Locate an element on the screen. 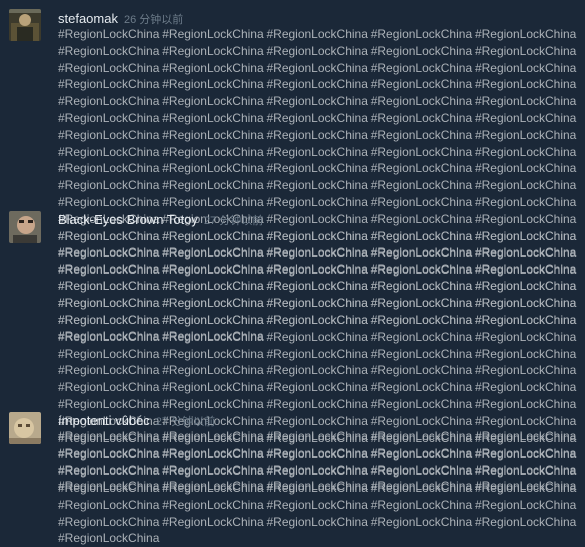 Image resolution: width=585 pixels, height=547 pixels. comment-author: stefaomak is located at coordinates (88, 18).